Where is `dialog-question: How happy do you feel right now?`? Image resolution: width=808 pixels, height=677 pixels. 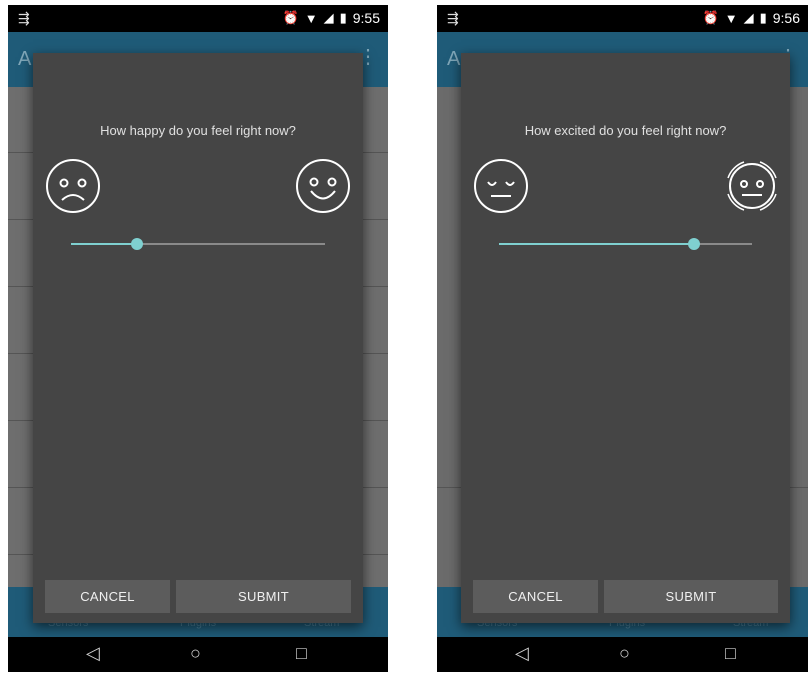 dialog-question: How happy do you feel right now? is located at coordinates (198, 130).